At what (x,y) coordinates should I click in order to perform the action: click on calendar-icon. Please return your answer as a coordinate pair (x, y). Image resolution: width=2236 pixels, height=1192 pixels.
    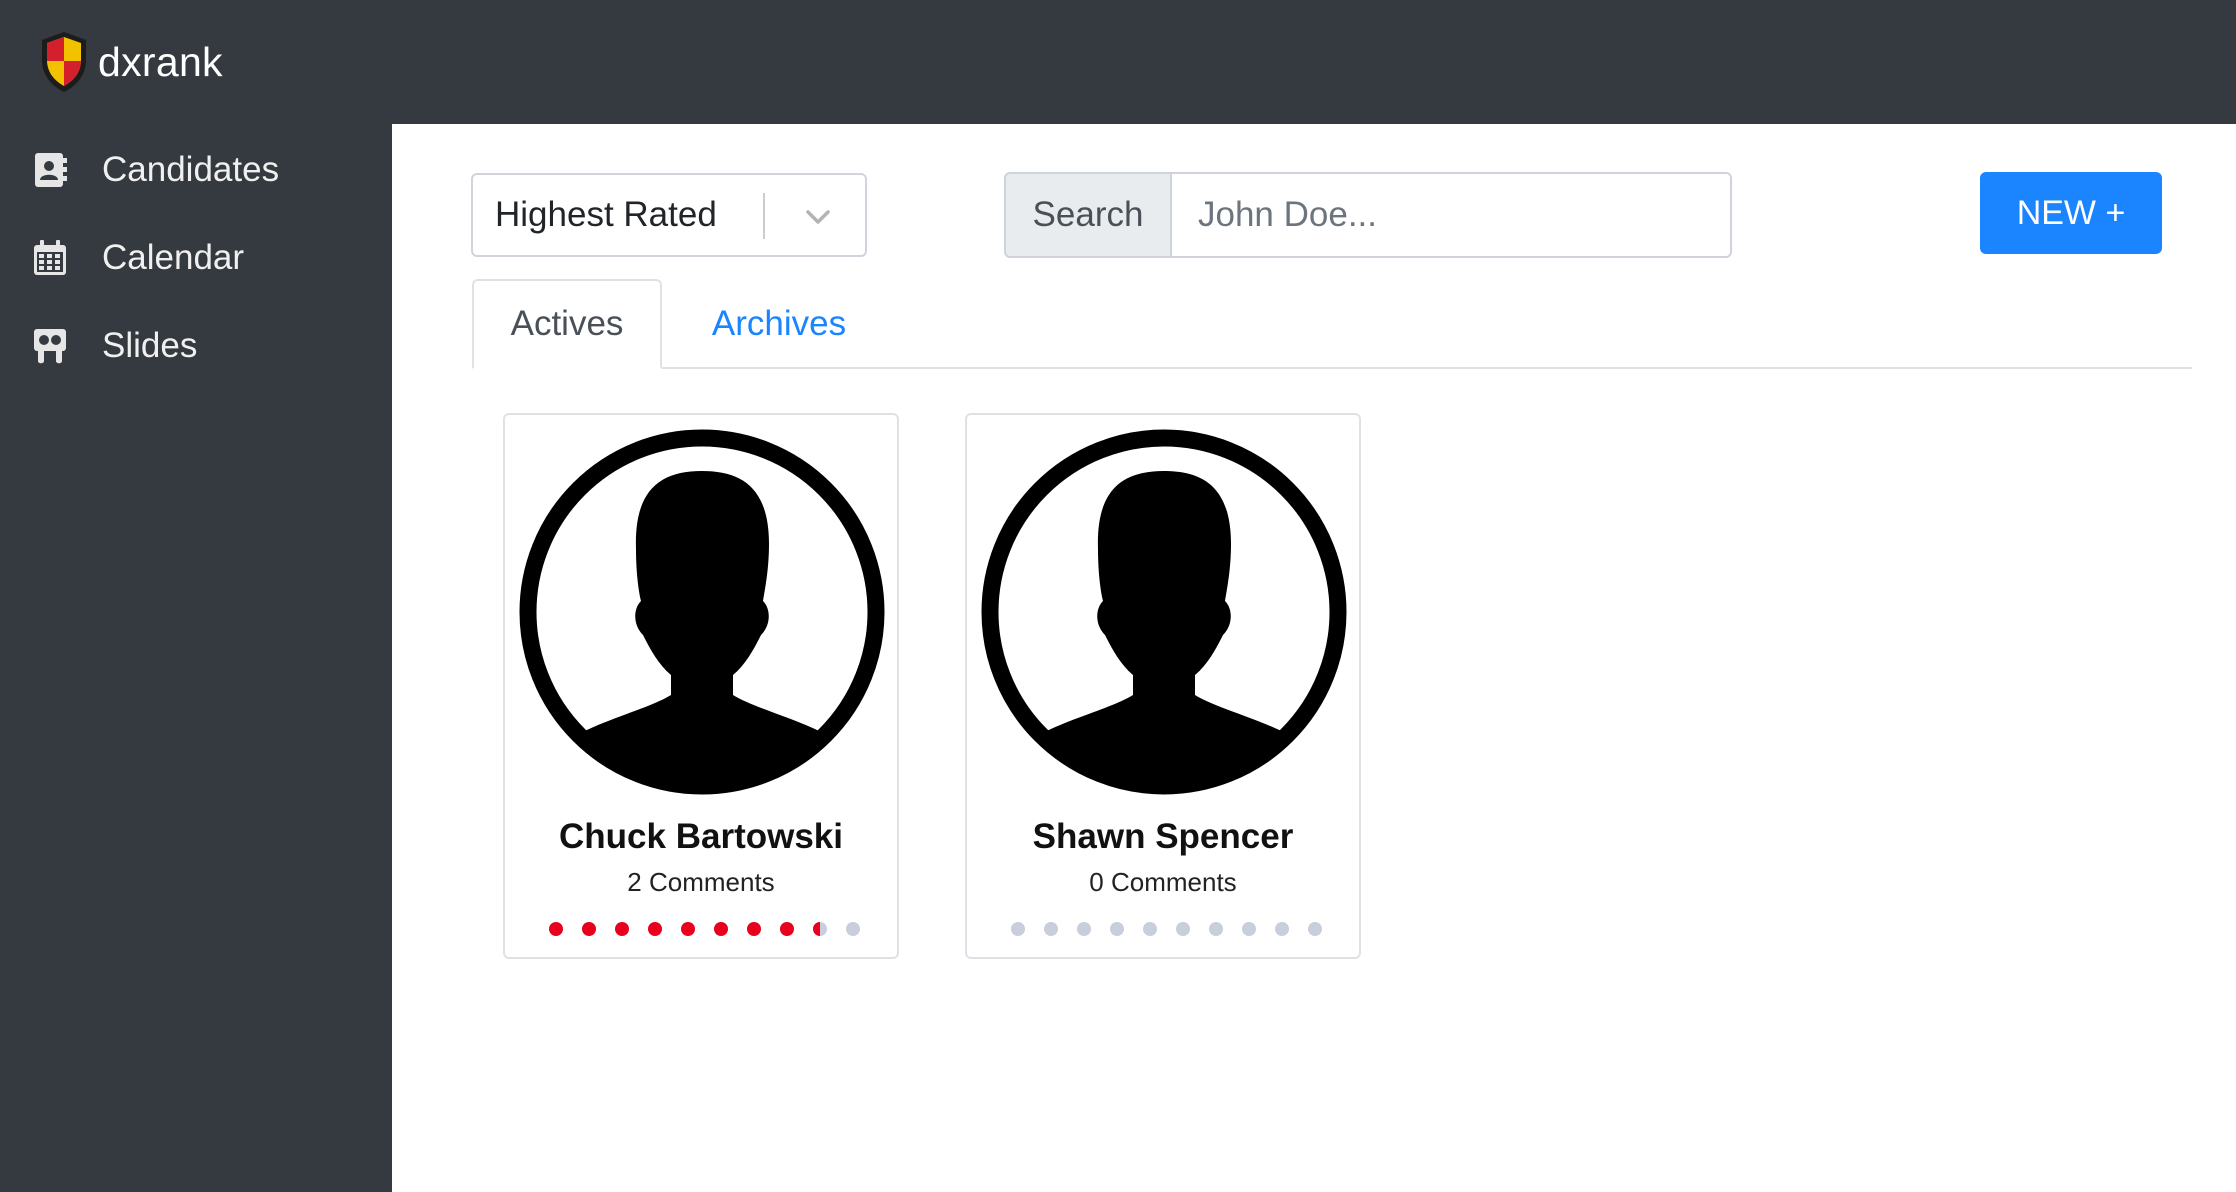
    Looking at the image, I should click on (50, 257).